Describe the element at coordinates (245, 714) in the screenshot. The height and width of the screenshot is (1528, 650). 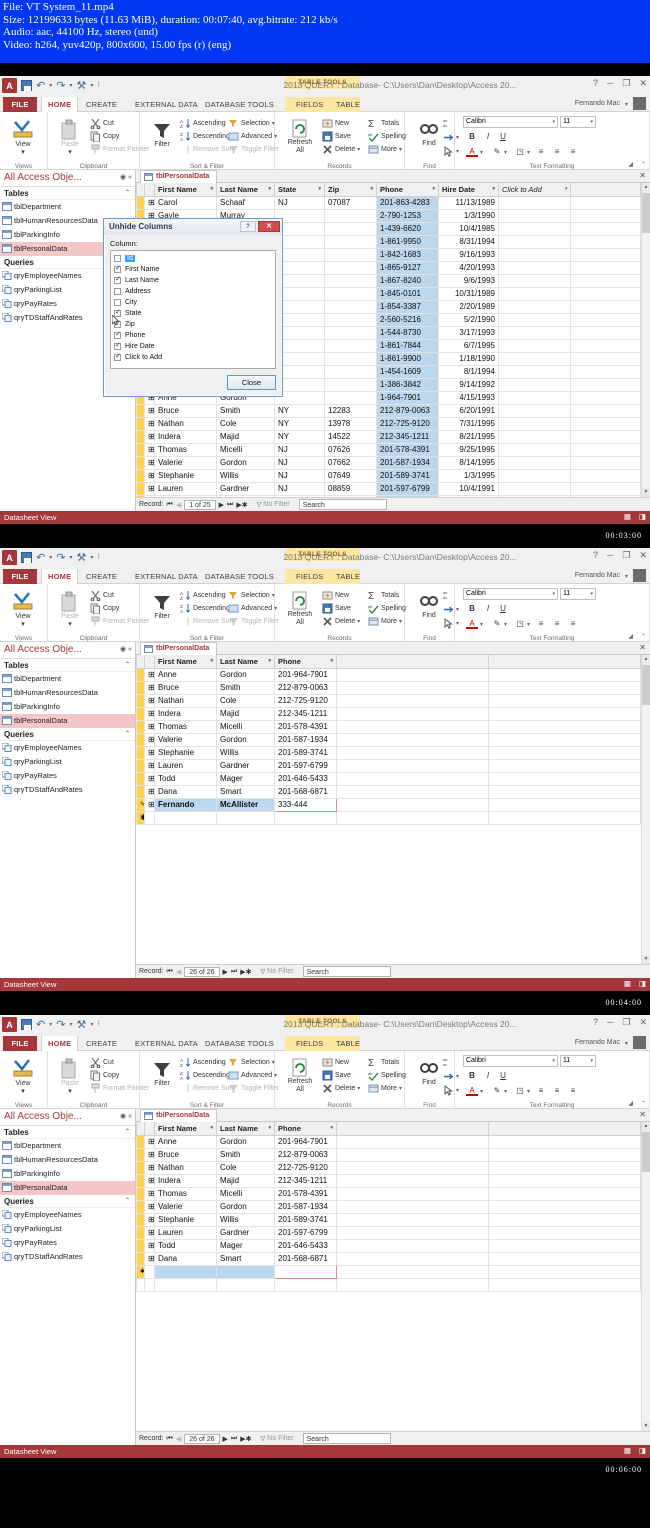
I see `cell-last-name: Majid` at that location.